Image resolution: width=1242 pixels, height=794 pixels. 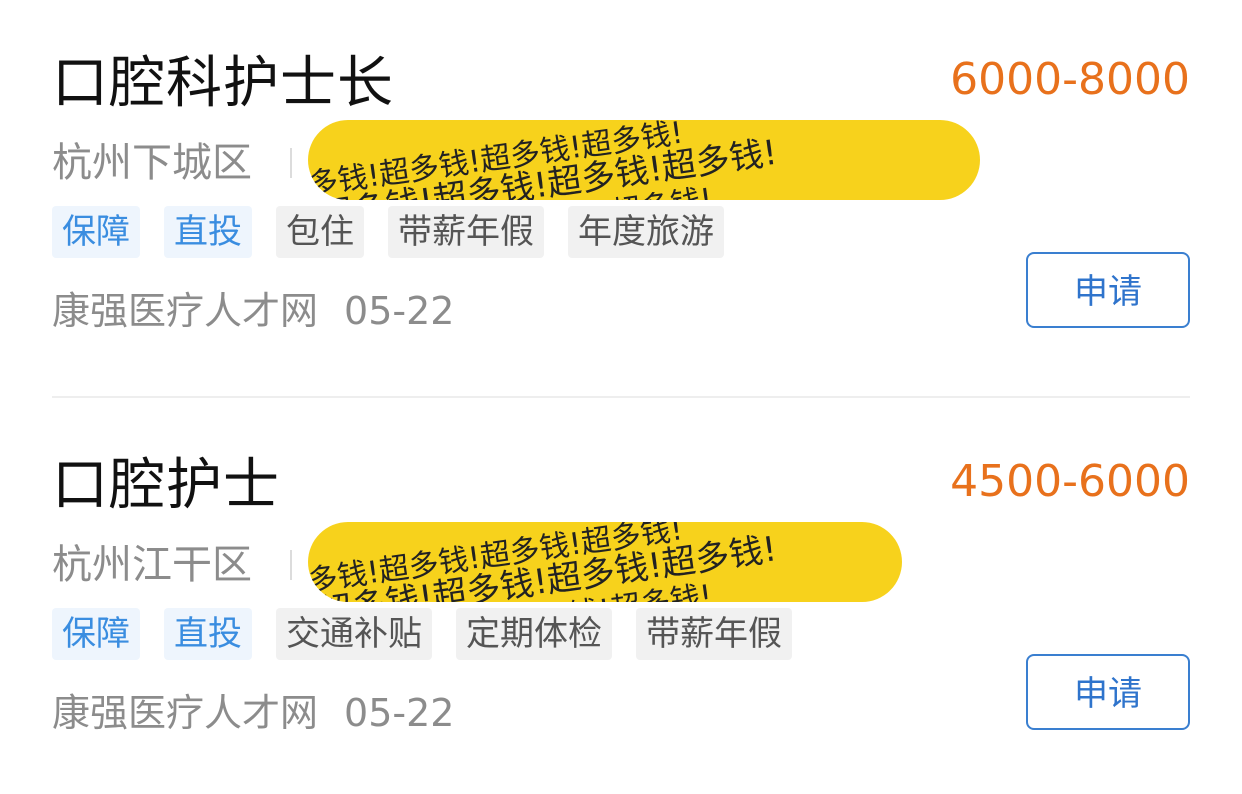 I want to click on benefit-tags: 保障 直投 交通补贴 定期体检 带薪年假, so click(x=422, y=634).